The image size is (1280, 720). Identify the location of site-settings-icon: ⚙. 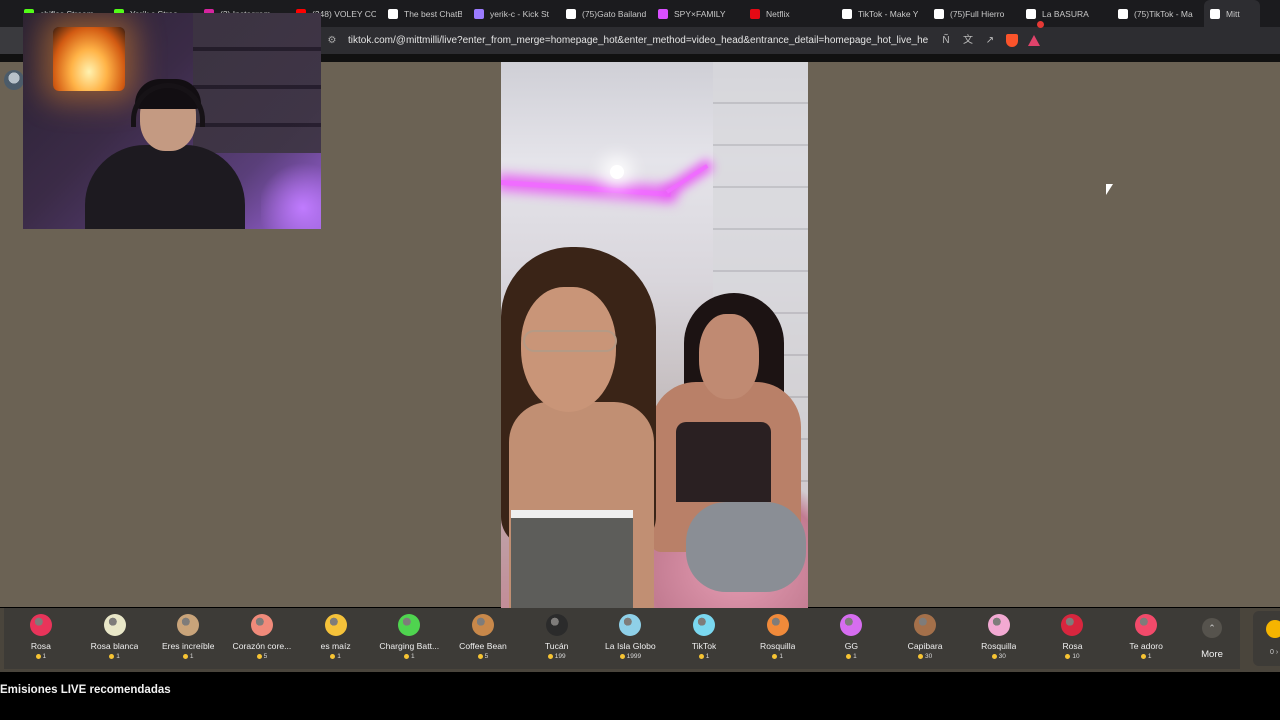
(332, 41).